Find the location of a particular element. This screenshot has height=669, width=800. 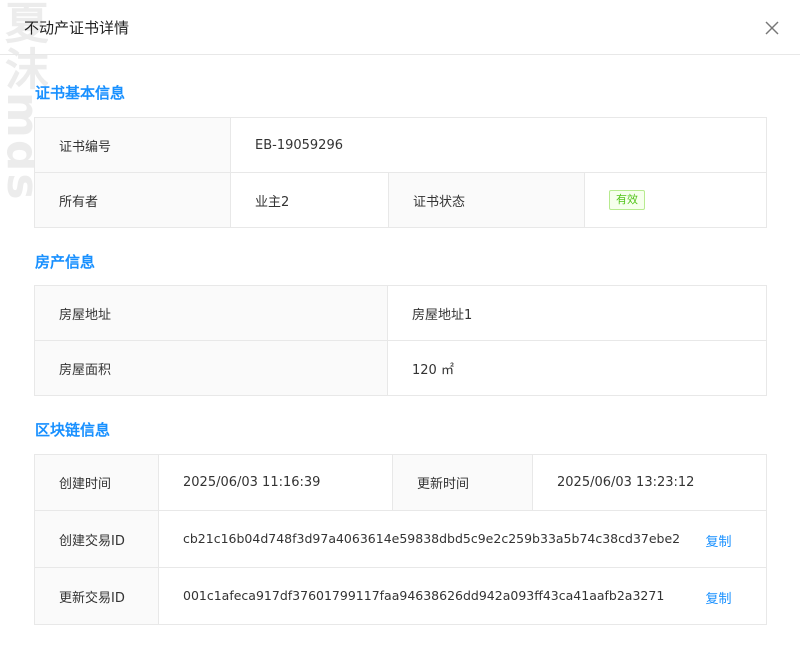

created-time-value: 2025/06/03 11:16:39 is located at coordinates (275, 482).